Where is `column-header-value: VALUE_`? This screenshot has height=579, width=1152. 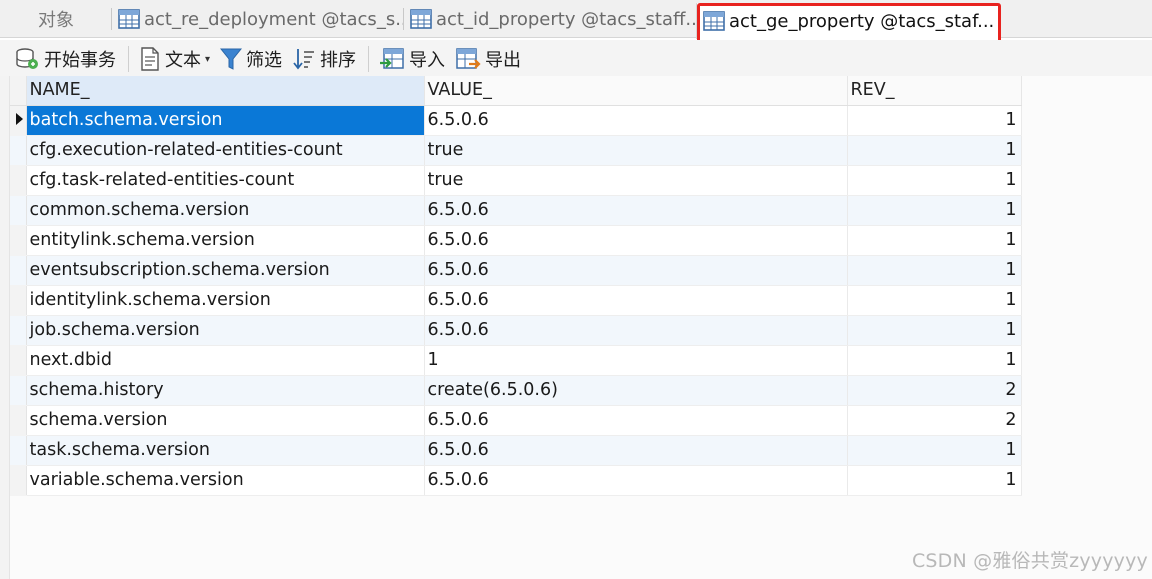
column-header-value: VALUE_ is located at coordinates (636, 91).